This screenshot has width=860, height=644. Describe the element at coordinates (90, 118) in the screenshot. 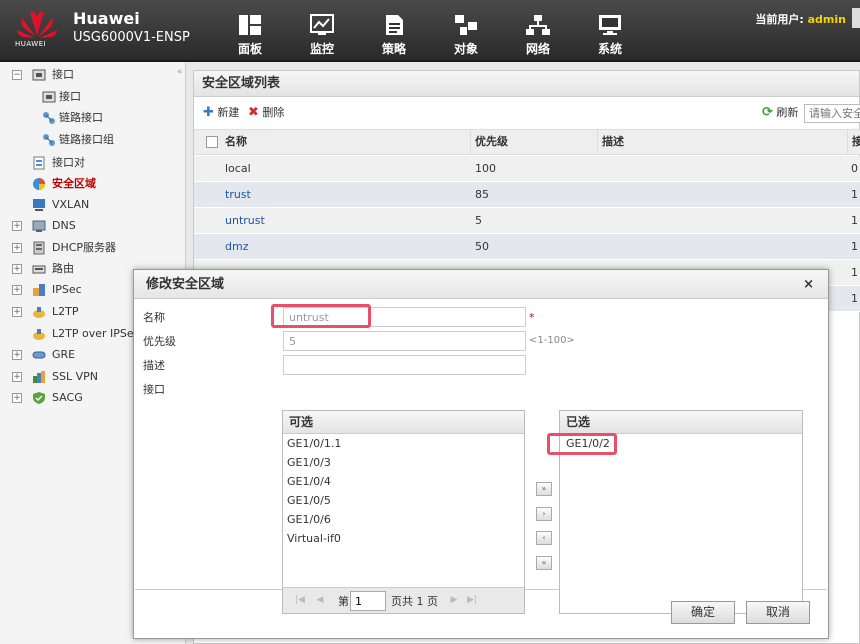

I see `sidebar-item-link-interface: 链路接口` at that location.